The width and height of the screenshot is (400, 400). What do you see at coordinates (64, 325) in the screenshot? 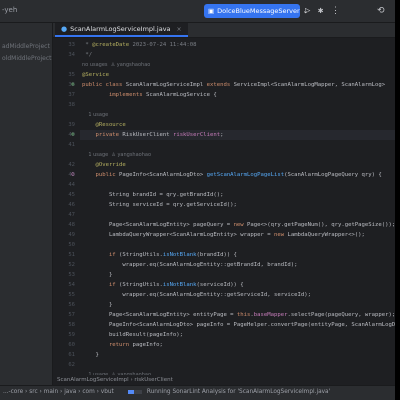
I see `line-number: 58` at bounding box center [64, 325].